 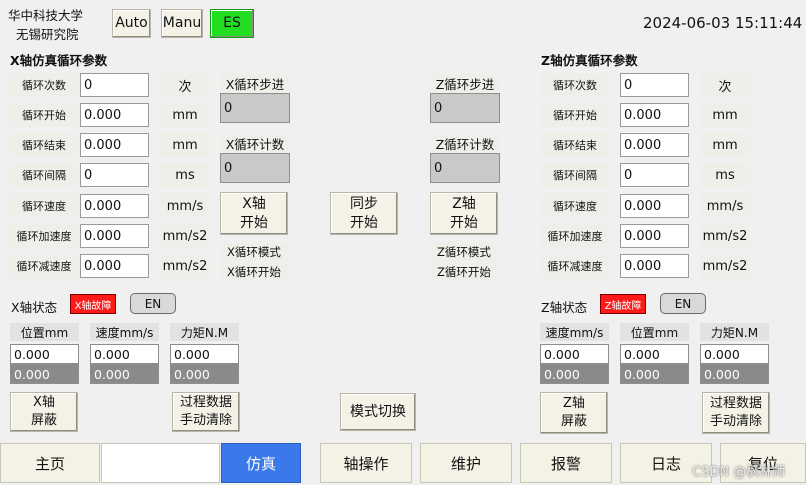 I want to click on x-cycle-start-label: X循环开始, so click(x=254, y=272).